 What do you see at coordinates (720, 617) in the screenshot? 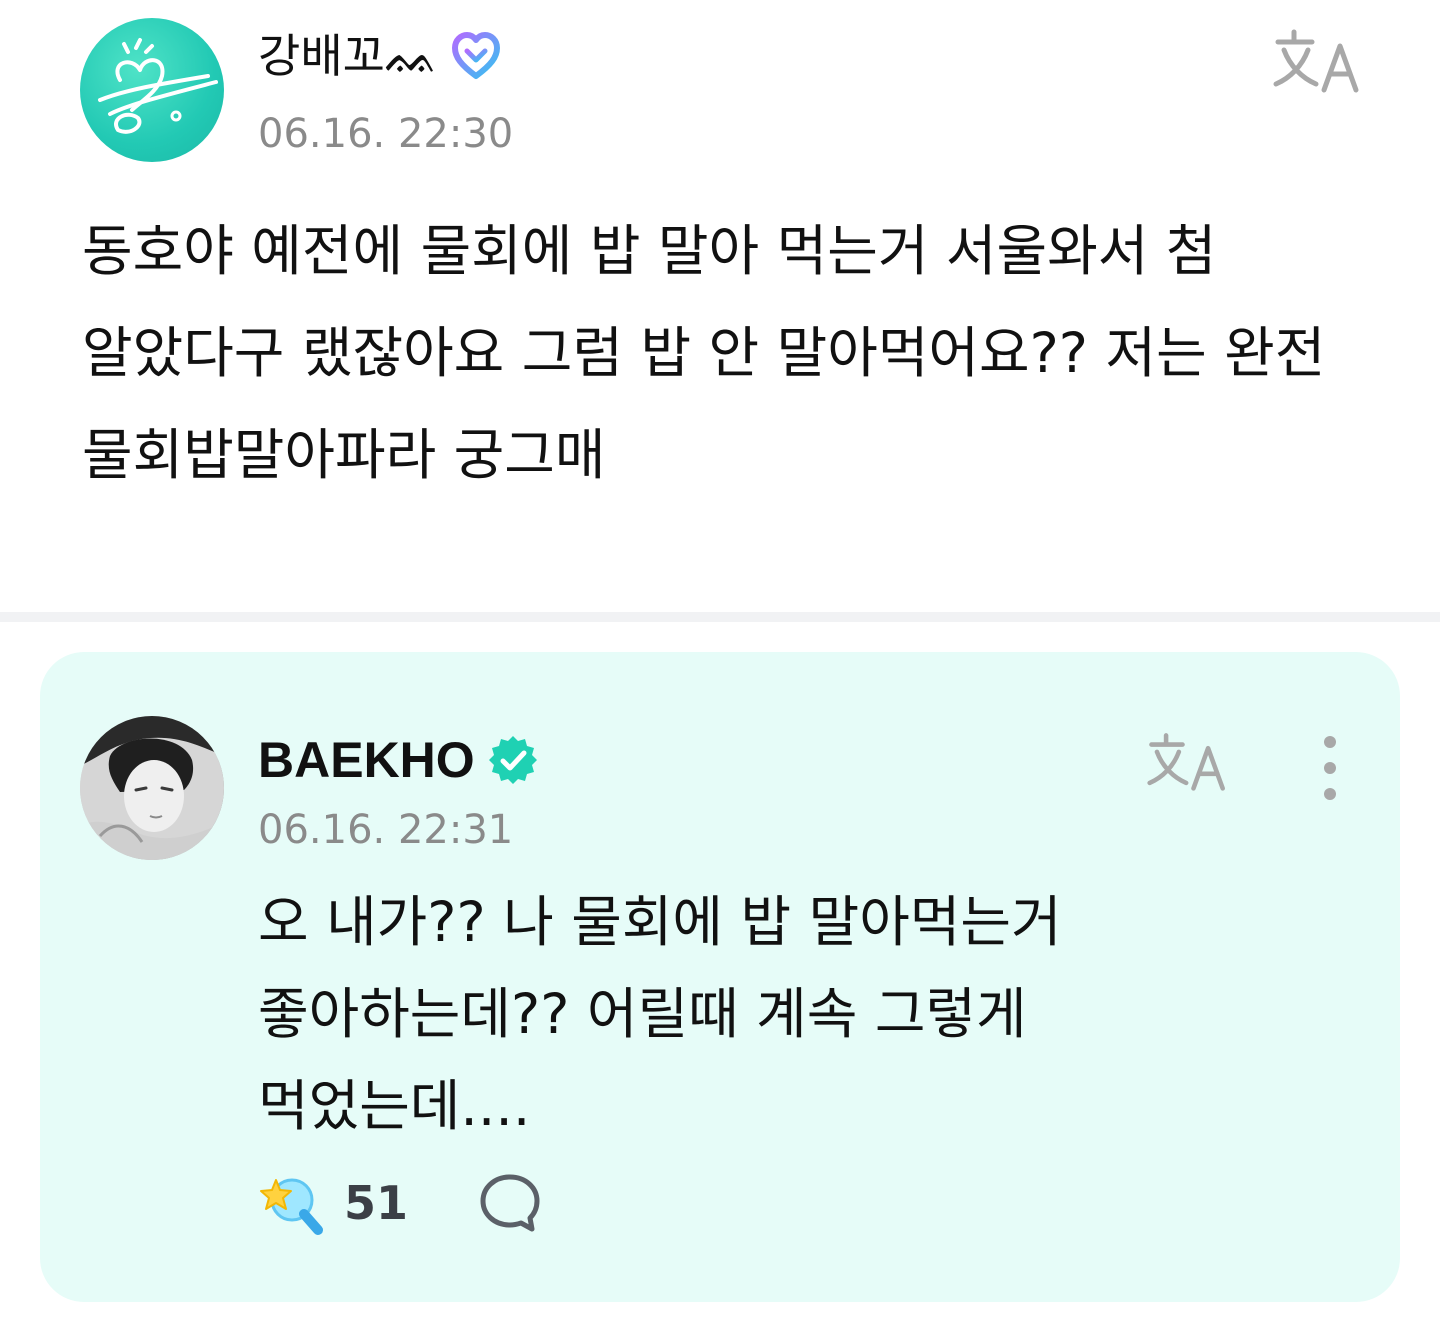
I see `section-divider` at bounding box center [720, 617].